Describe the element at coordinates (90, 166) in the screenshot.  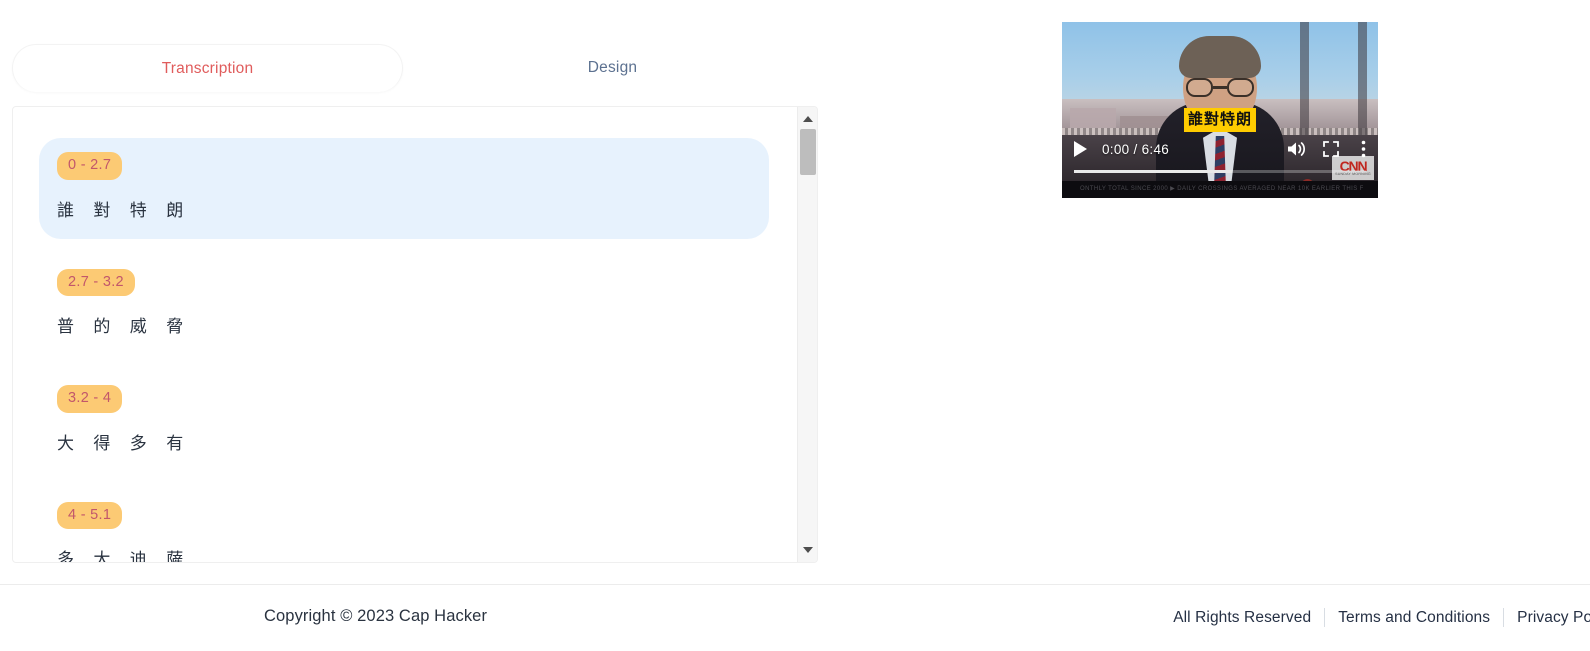
I see `segment-timestamp-badge: 0 - 2.7` at that location.